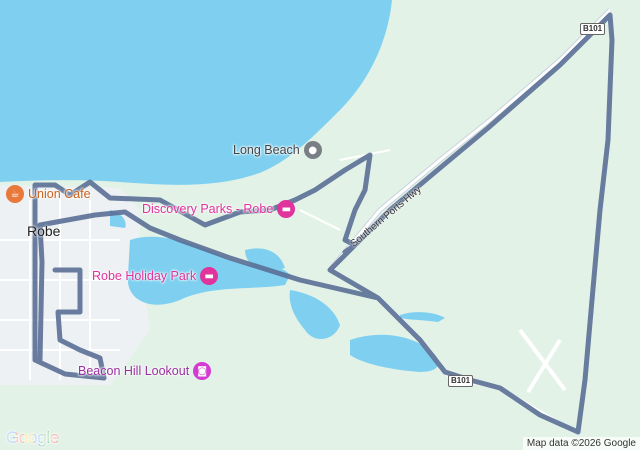 This screenshot has height=450, width=640. Describe the element at coordinates (461, 381) in the screenshot. I see `road-shield-b101-south: B101` at that location.